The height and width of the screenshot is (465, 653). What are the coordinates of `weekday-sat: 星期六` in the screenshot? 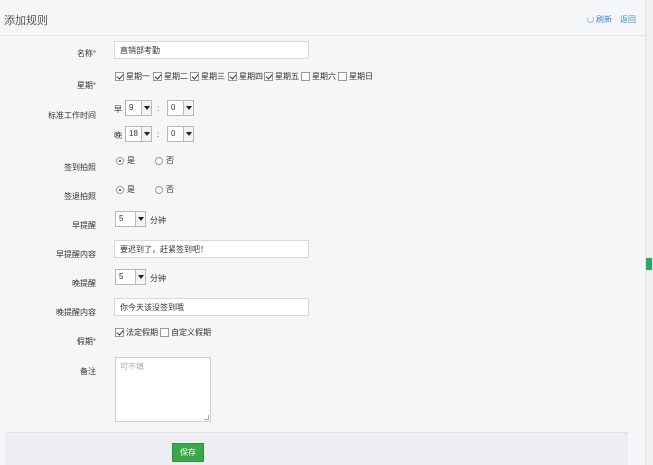 It's located at (318, 76).